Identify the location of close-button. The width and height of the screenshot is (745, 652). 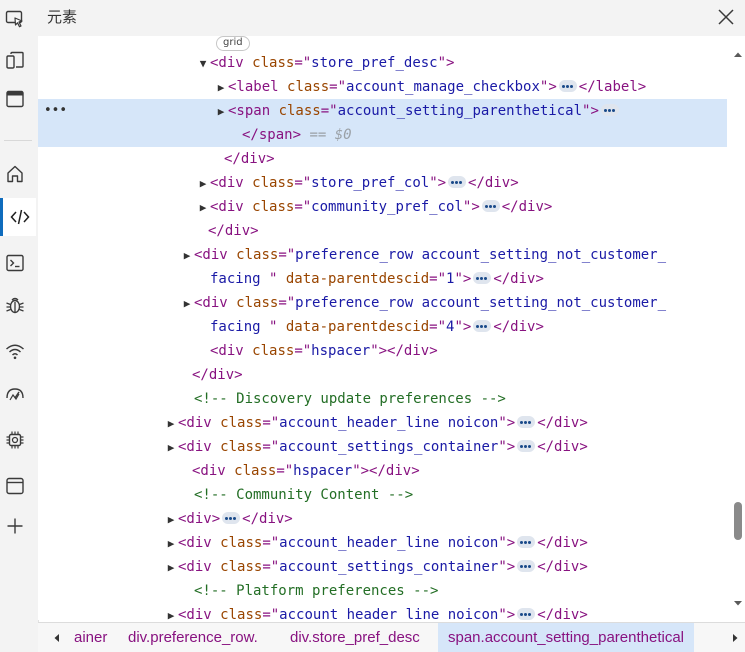
(726, 17).